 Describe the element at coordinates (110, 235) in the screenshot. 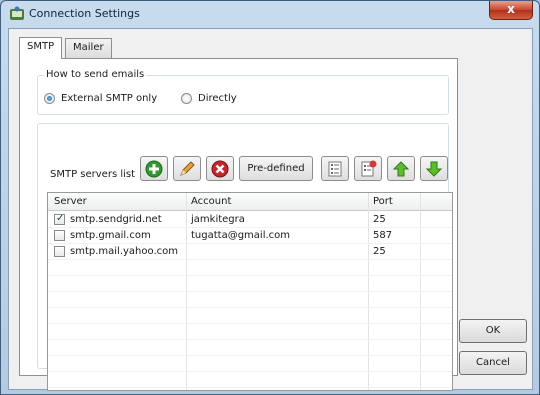

I see `server-cell: smtp.gmail.com` at that location.